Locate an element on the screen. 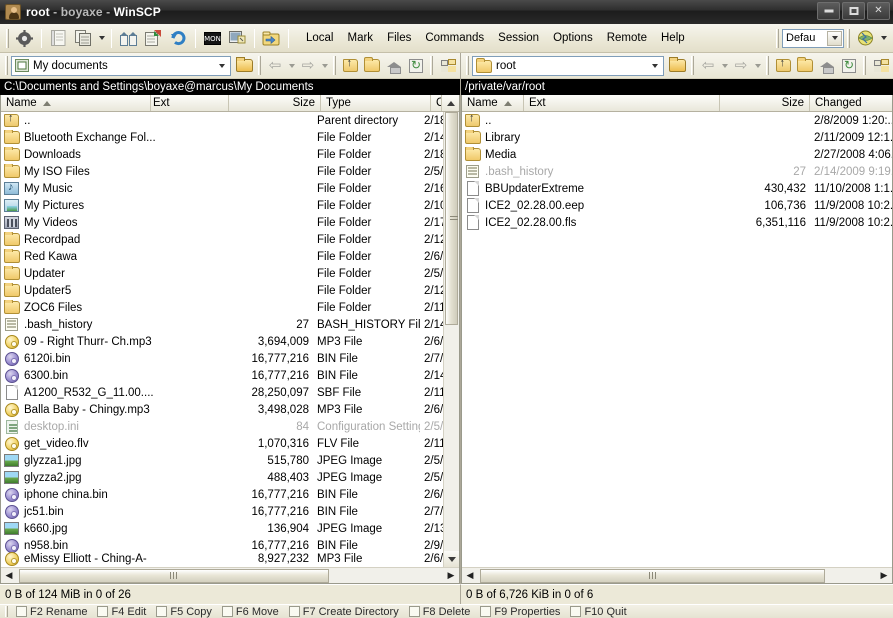  session-toolbar-grip is located at coordinates (848, 38).